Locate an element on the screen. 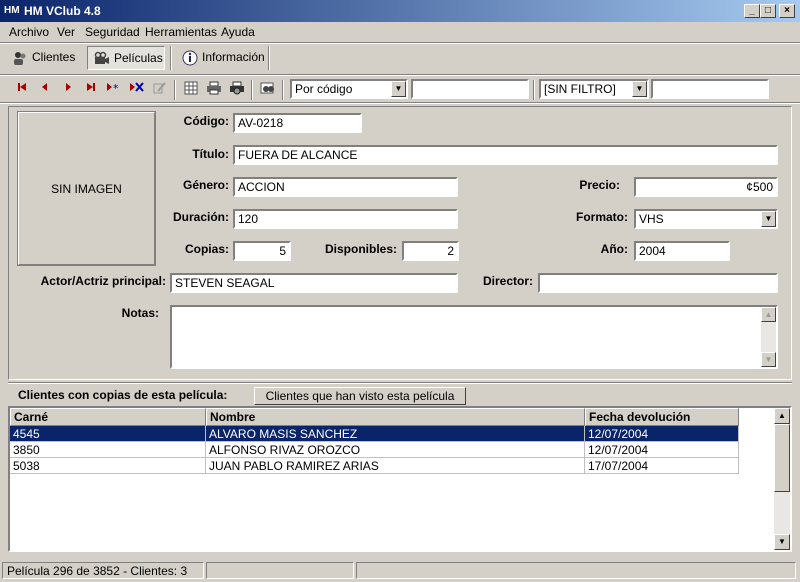  order-combo: Por código ▼ is located at coordinates (349, 89).